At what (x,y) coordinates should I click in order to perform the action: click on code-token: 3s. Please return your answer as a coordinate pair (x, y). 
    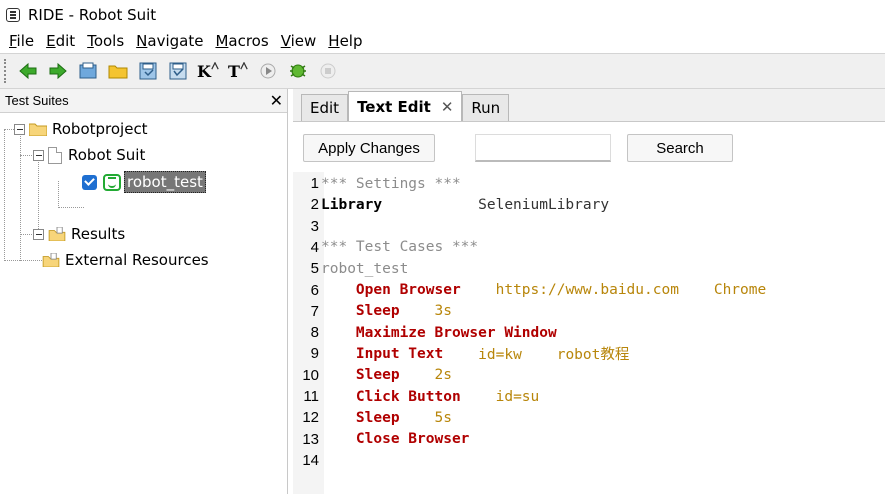
    Looking at the image, I should click on (425, 311).